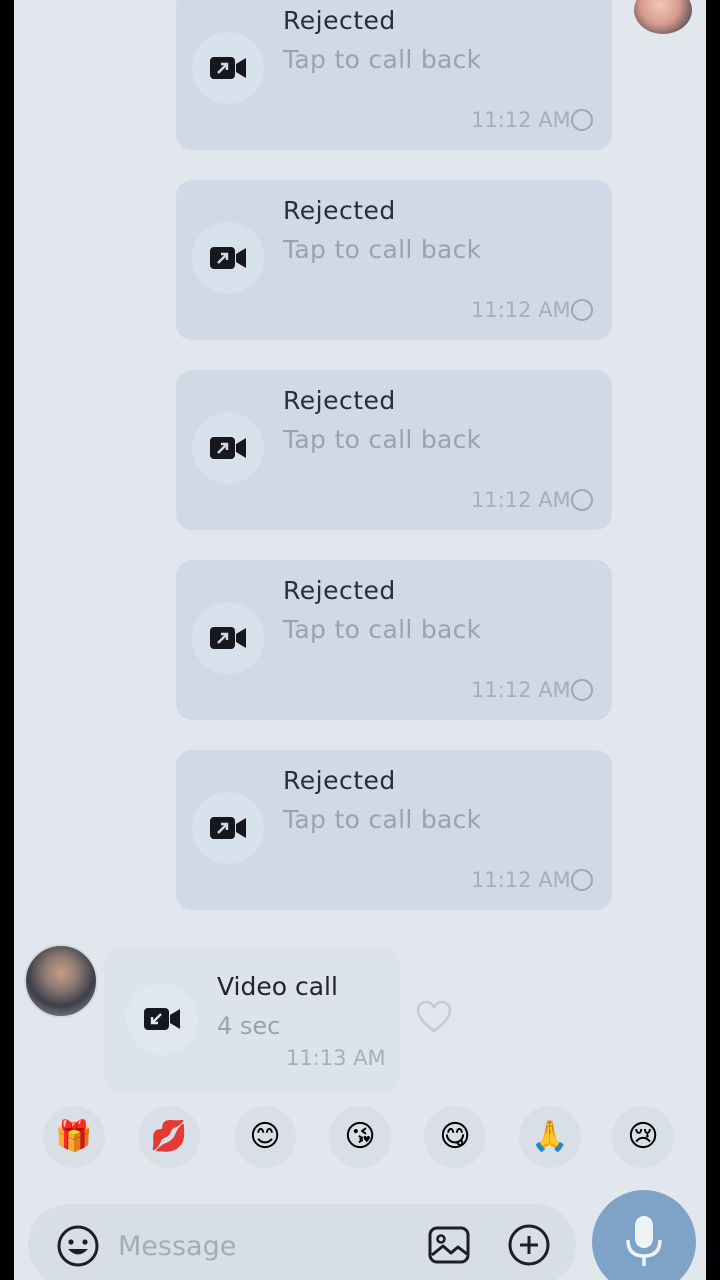 The width and height of the screenshot is (720, 1280). Describe the element at coordinates (74, 1137) in the screenshot. I see `gift-box-icon: 🎁` at that location.